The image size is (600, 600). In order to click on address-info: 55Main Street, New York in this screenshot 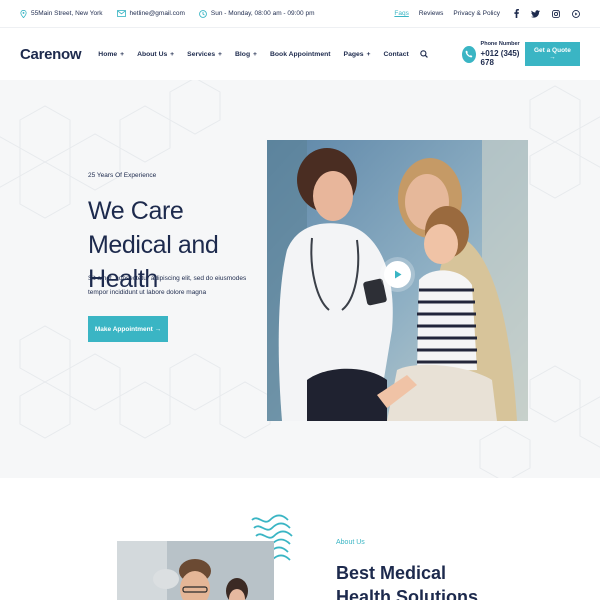, I will do `click(61, 13)`.